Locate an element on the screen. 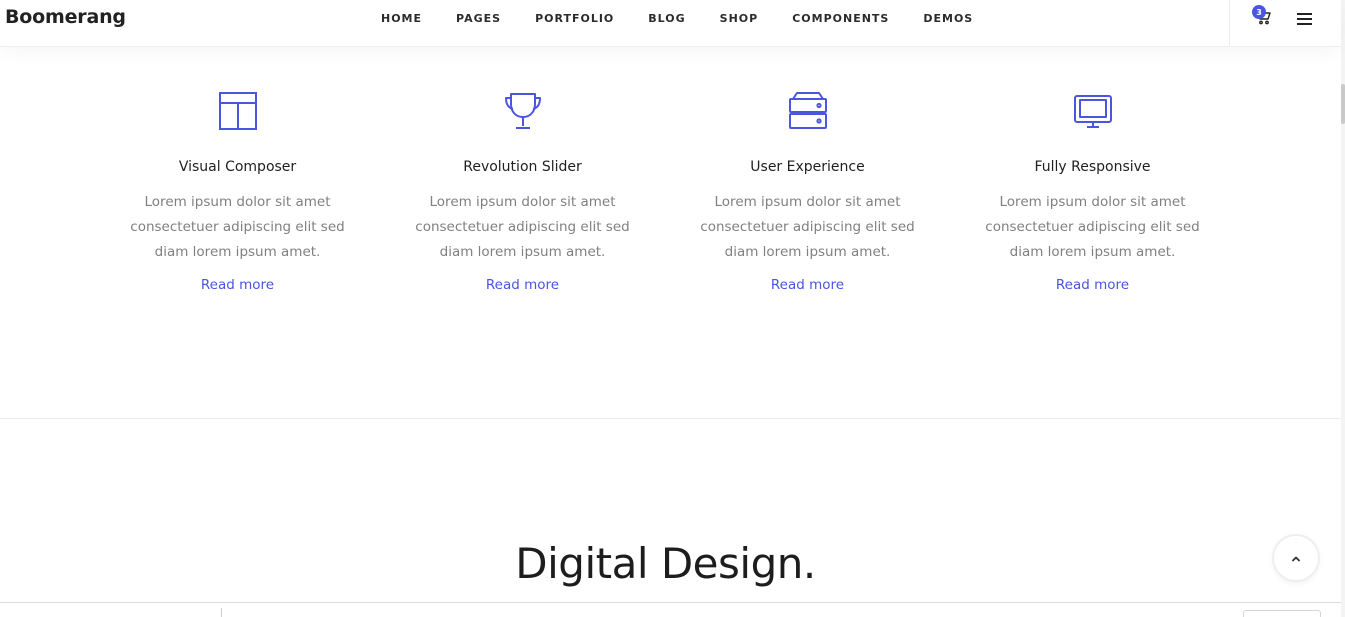  chevron-up-icon is located at coordinates (1296, 558).